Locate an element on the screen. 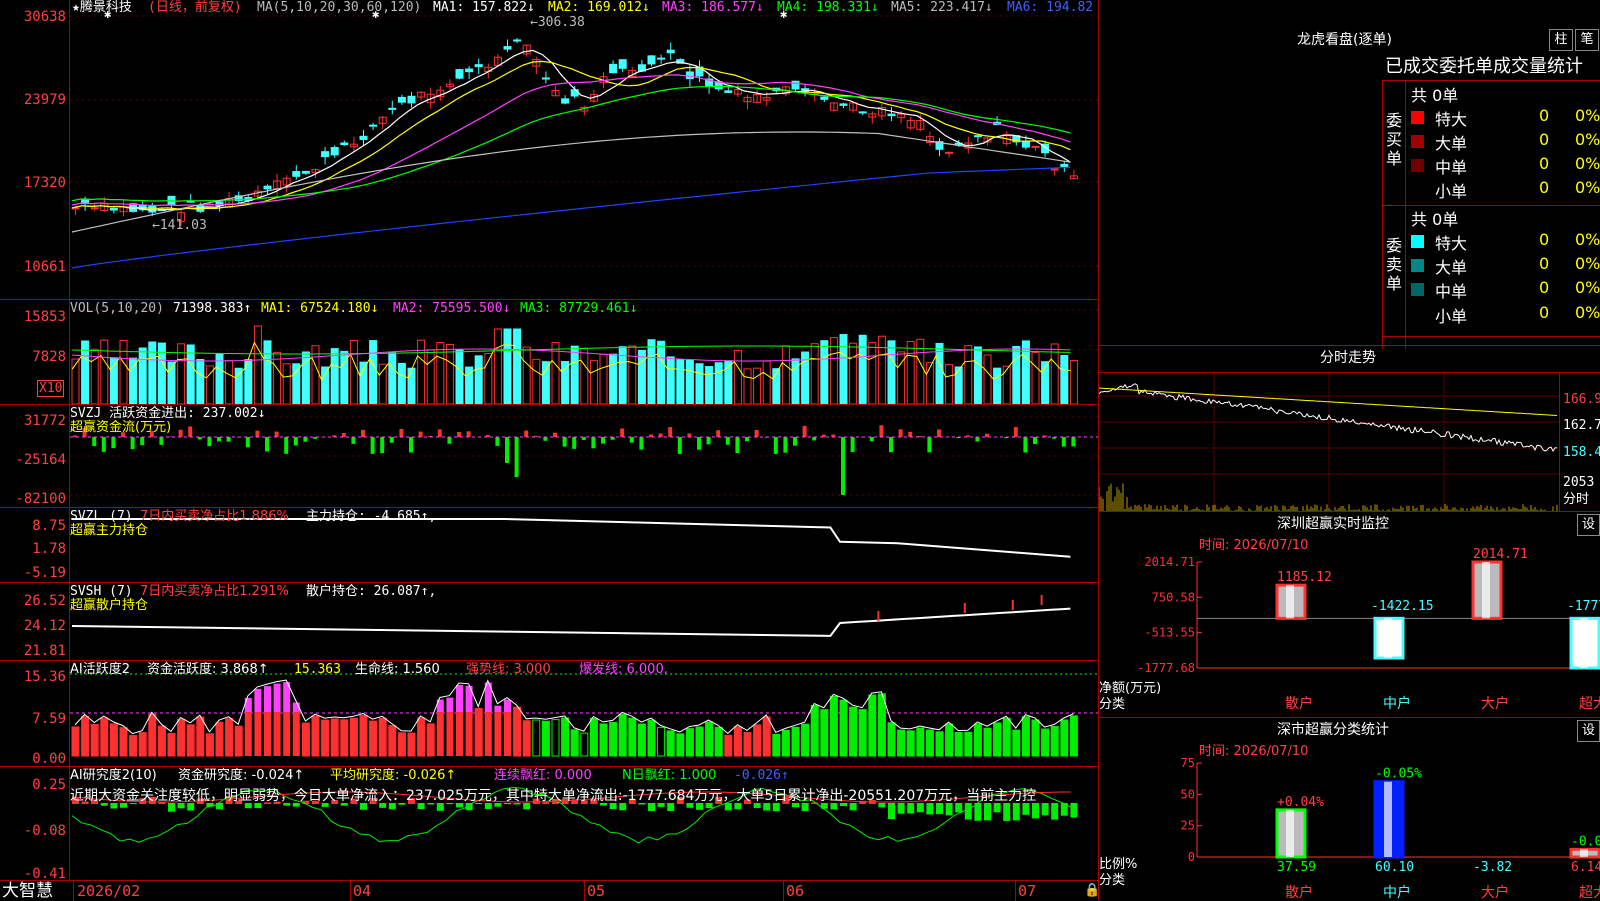 The image size is (1600, 901). divider is located at coordinates (1559, 442).